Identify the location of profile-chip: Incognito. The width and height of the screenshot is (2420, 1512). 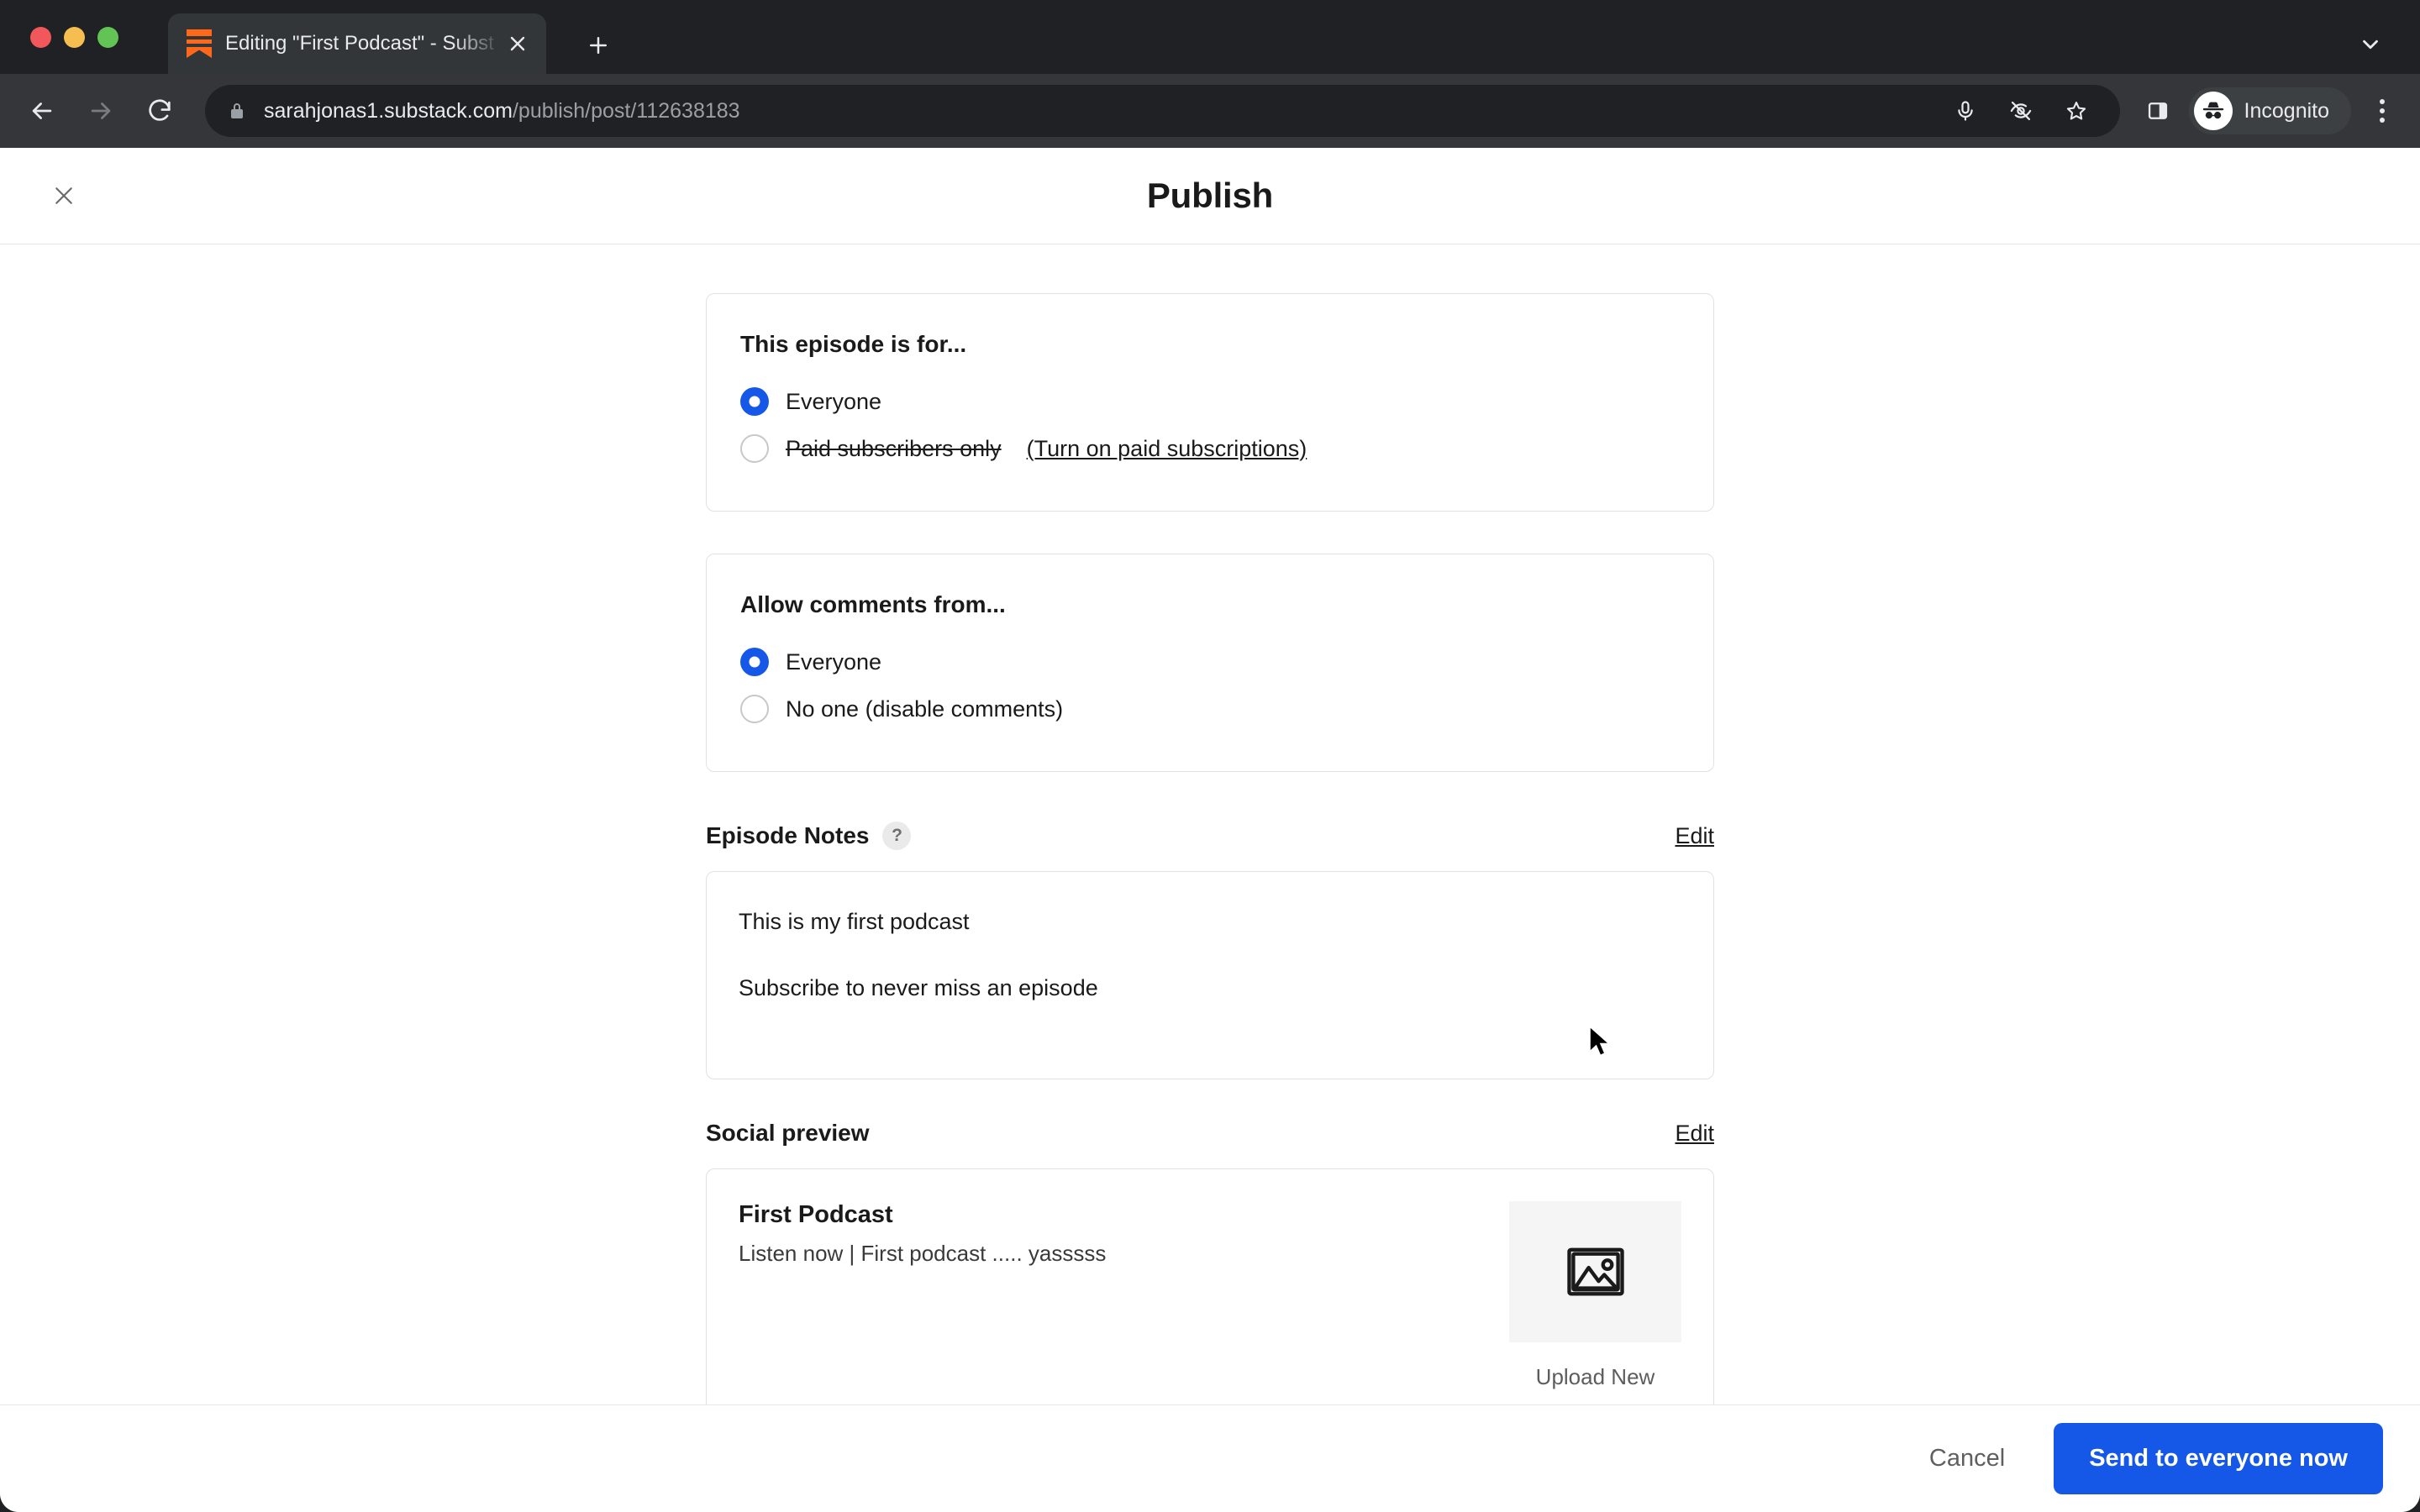
(2269, 110).